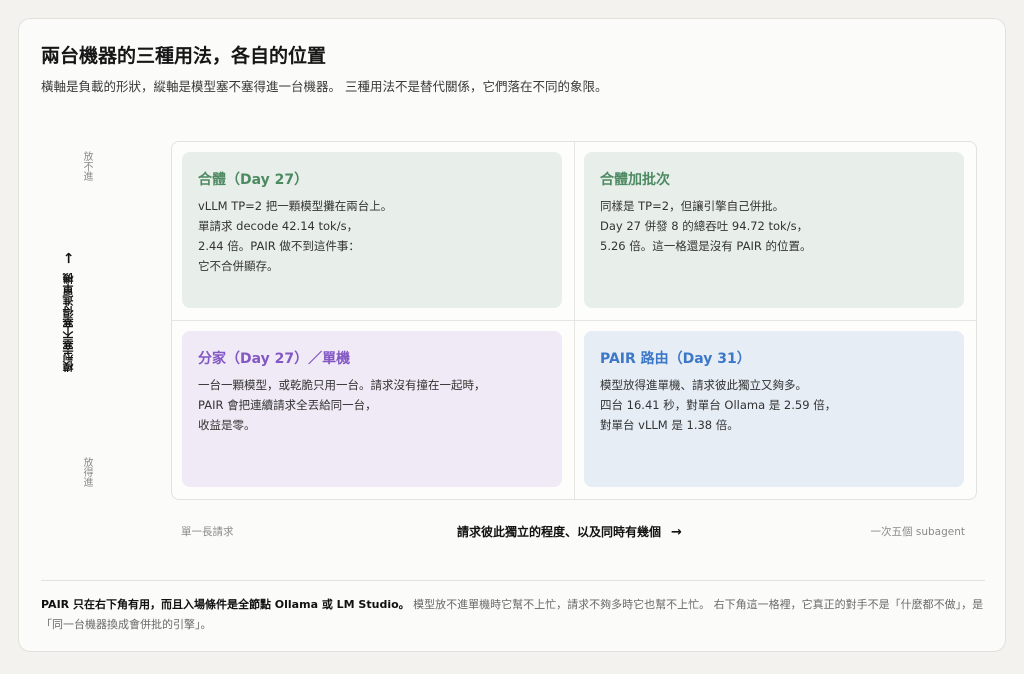  What do you see at coordinates (274, 359) in the screenshot?
I see `quadrant-title: 分家（Day 27）／單機` at bounding box center [274, 359].